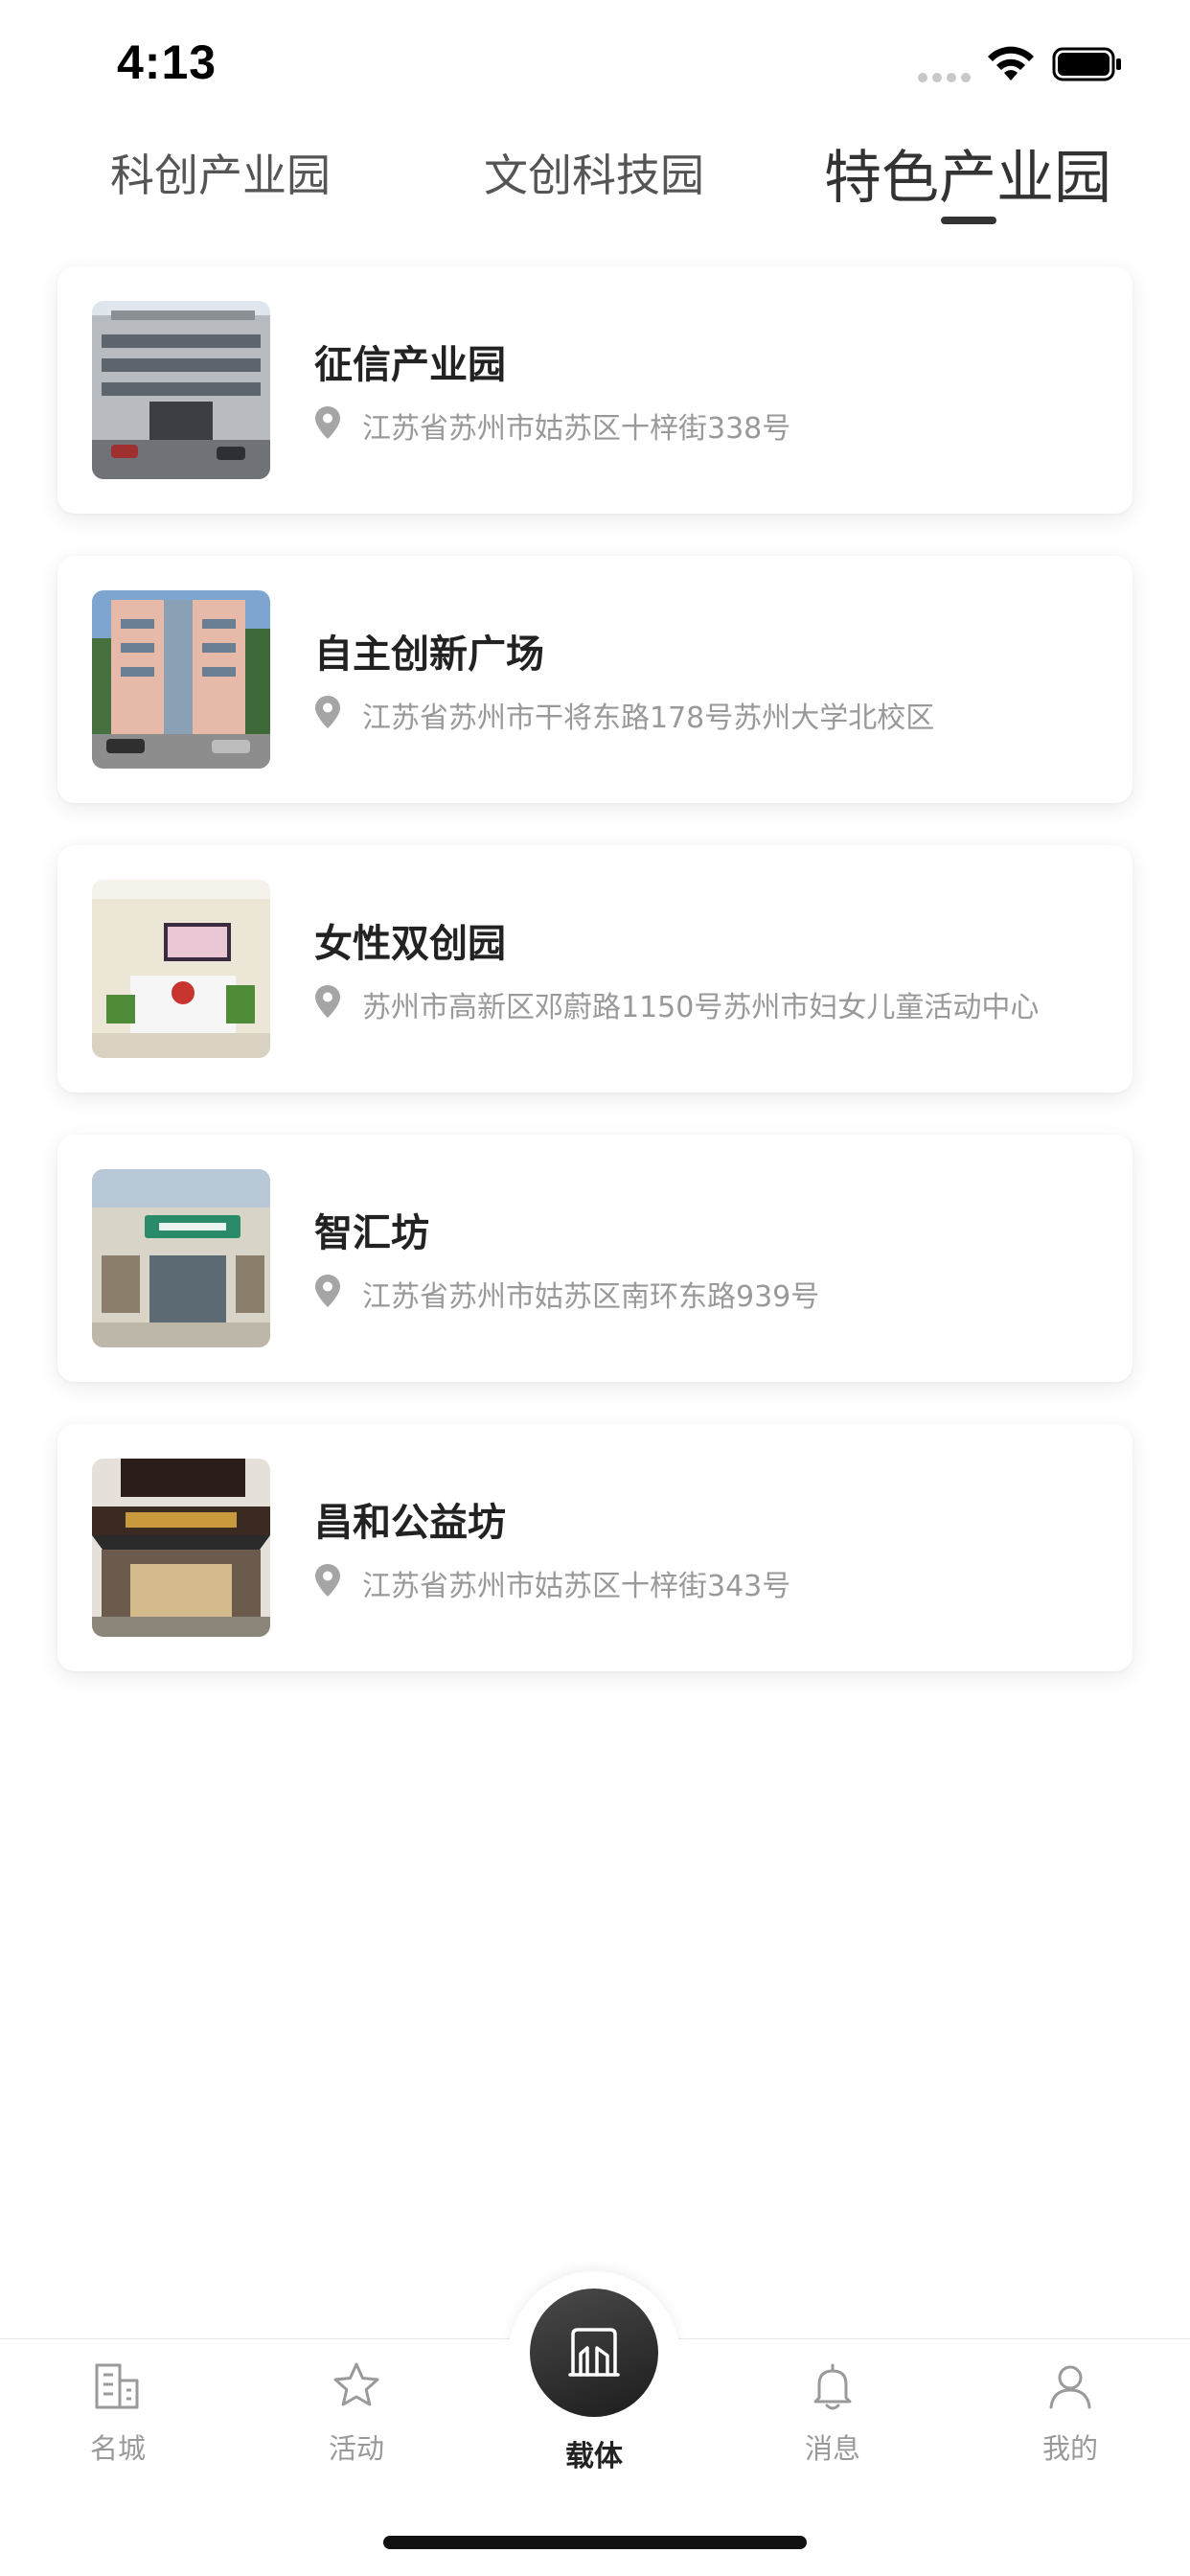 This screenshot has width=1190, height=2576. Describe the element at coordinates (595, 1547) in the screenshot. I see `park-card: 昌和公益坊 江苏省苏州市姑苏区十梓街343号` at that location.